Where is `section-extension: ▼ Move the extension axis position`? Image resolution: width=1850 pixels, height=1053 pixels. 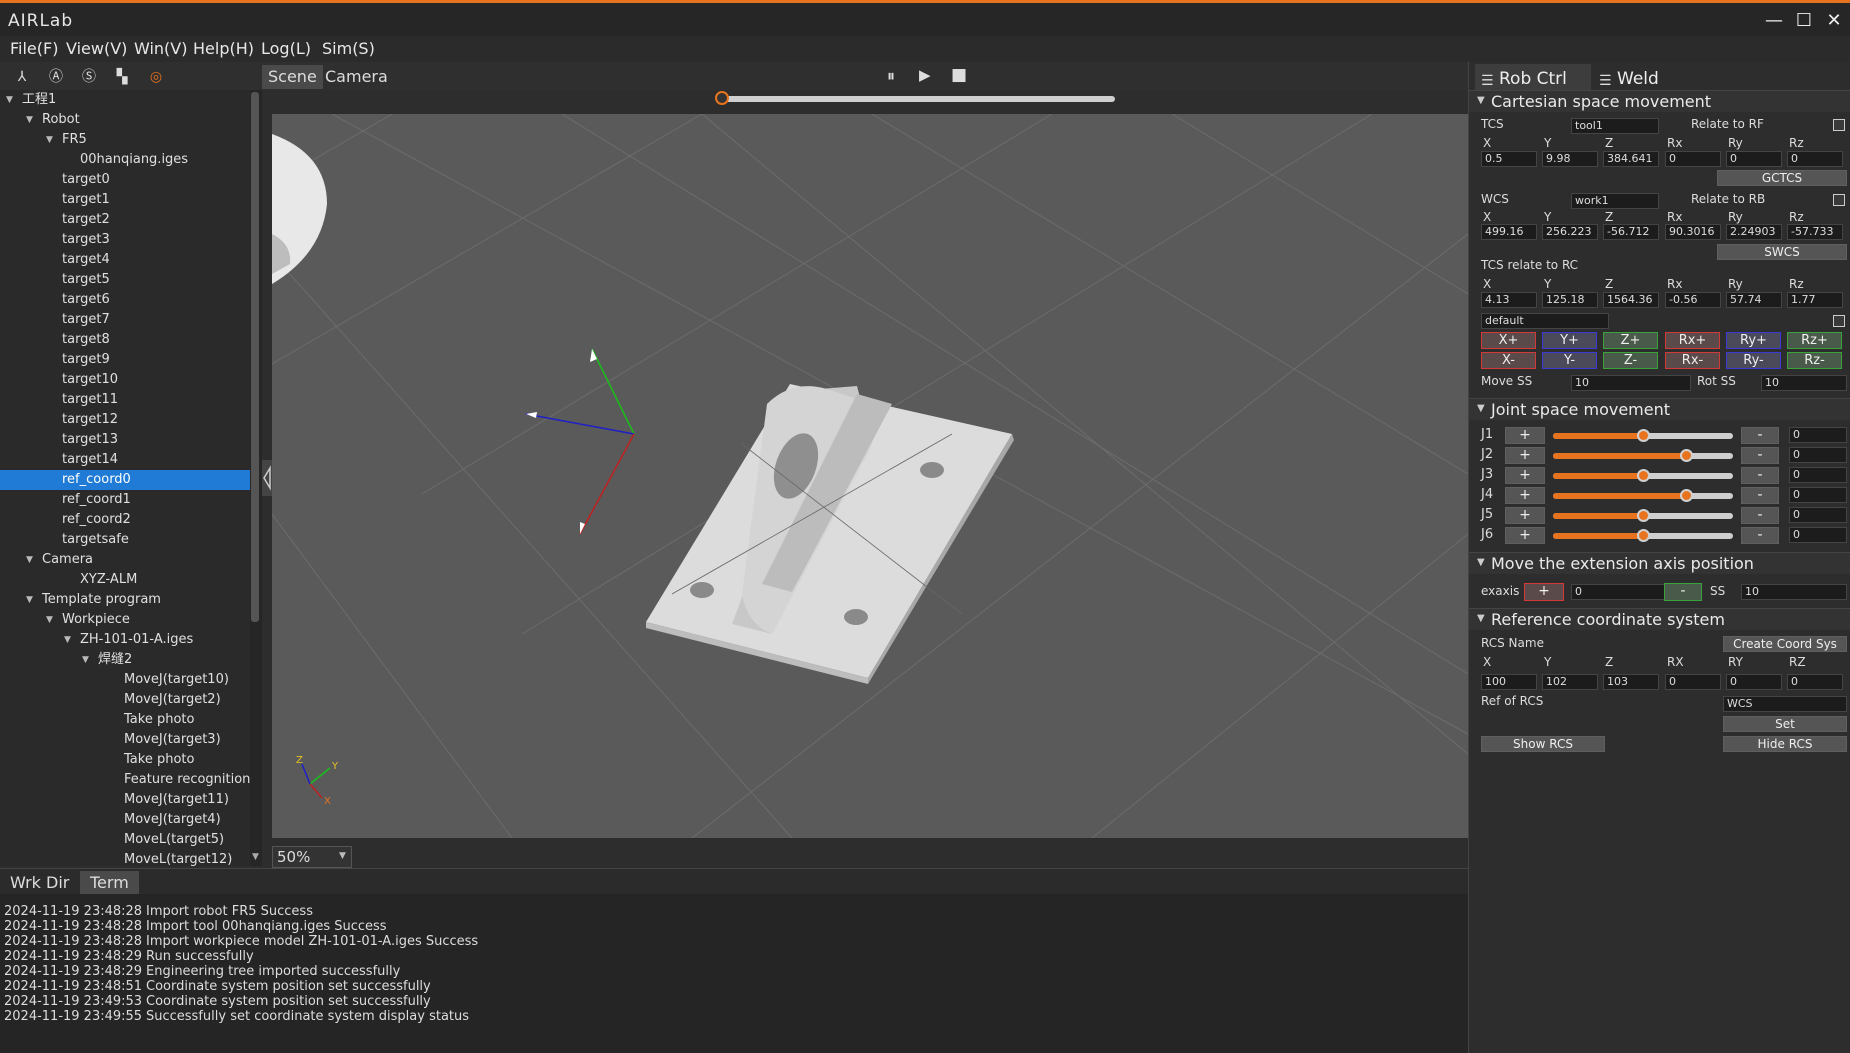 section-extension: ▼ Move the extension axis position is located at coordinates (1659, 563).